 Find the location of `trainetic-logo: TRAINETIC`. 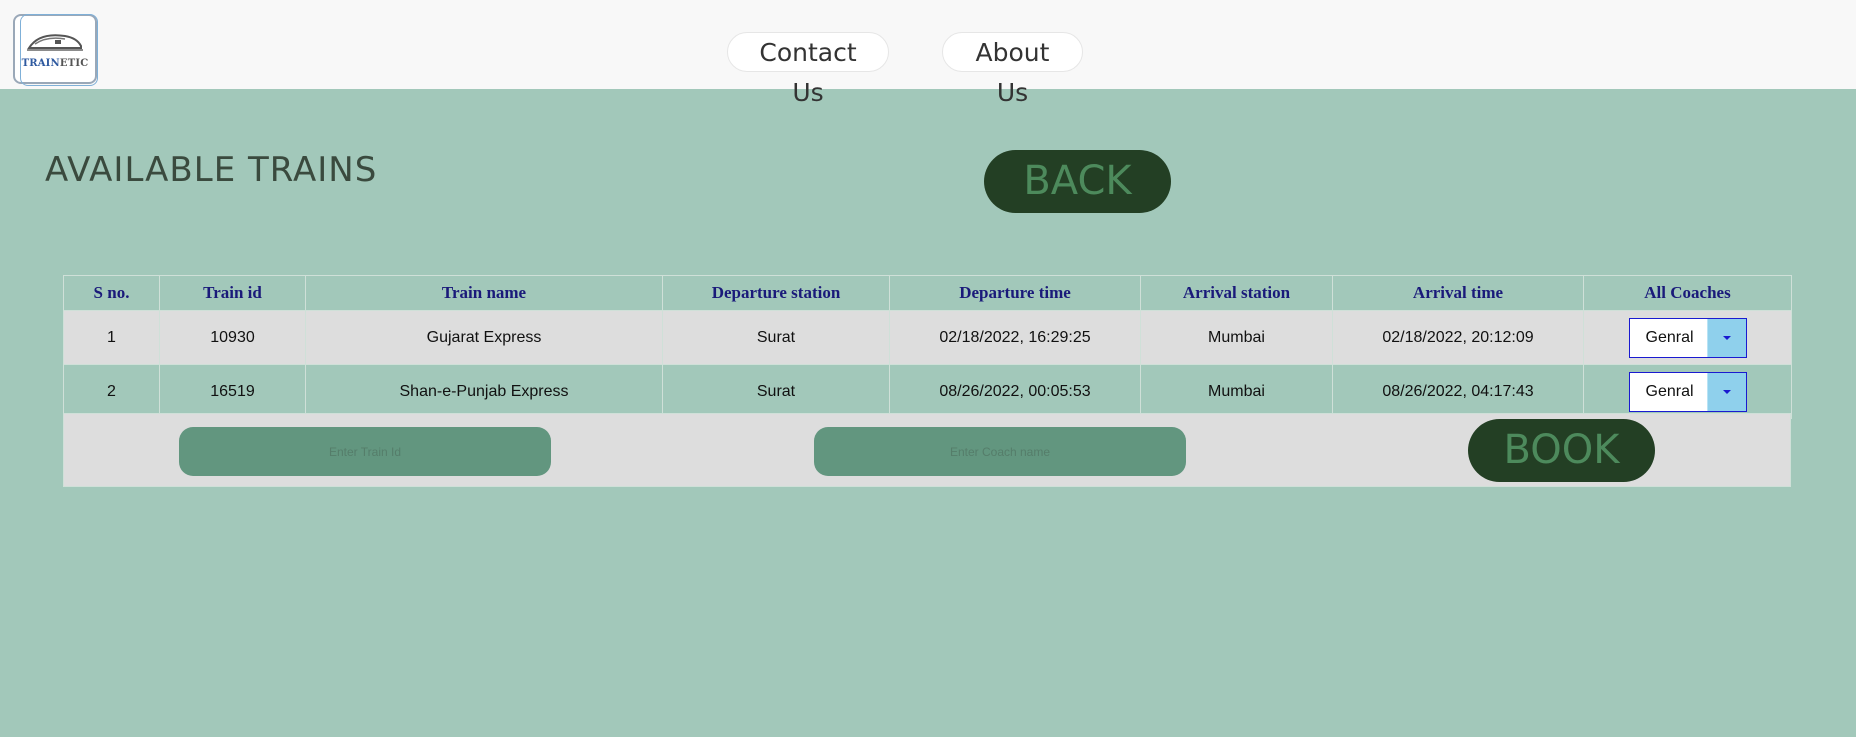

trainetic-logo: TRAINETIC is located at coordinates (55, 50).